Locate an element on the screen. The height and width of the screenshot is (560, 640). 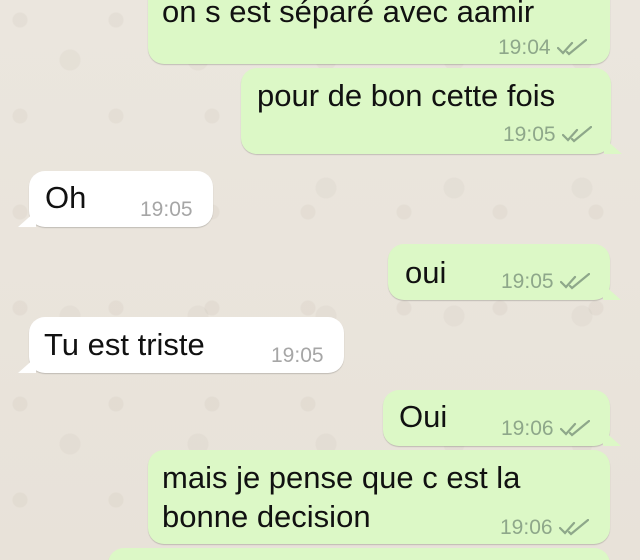
outgoing-message-bubble: pour de bon cette fois 19:05 is located at coordinates (431, 111).